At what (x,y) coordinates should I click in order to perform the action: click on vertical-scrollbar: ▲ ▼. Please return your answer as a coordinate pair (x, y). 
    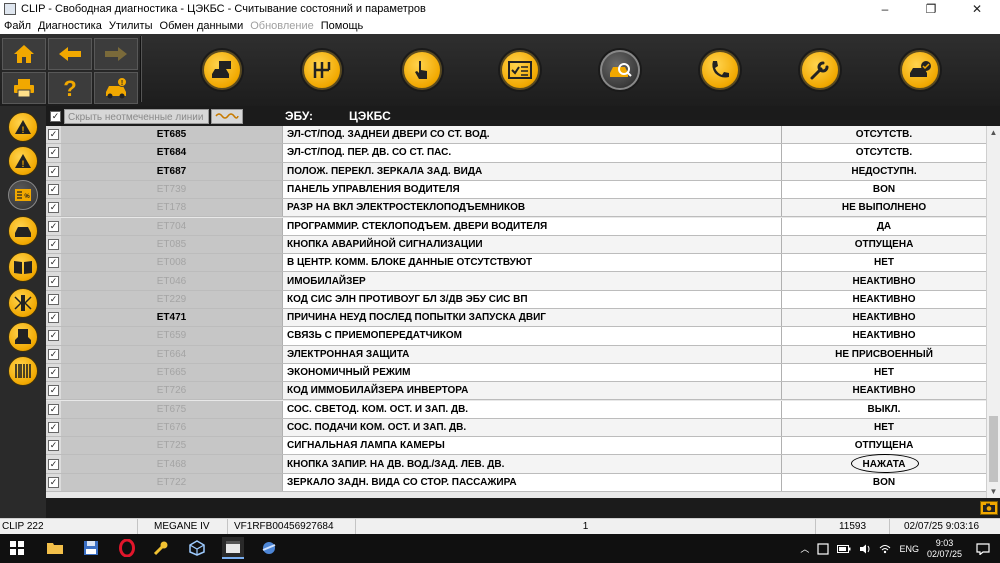
    Looking at the image, I should click on (993, 312).